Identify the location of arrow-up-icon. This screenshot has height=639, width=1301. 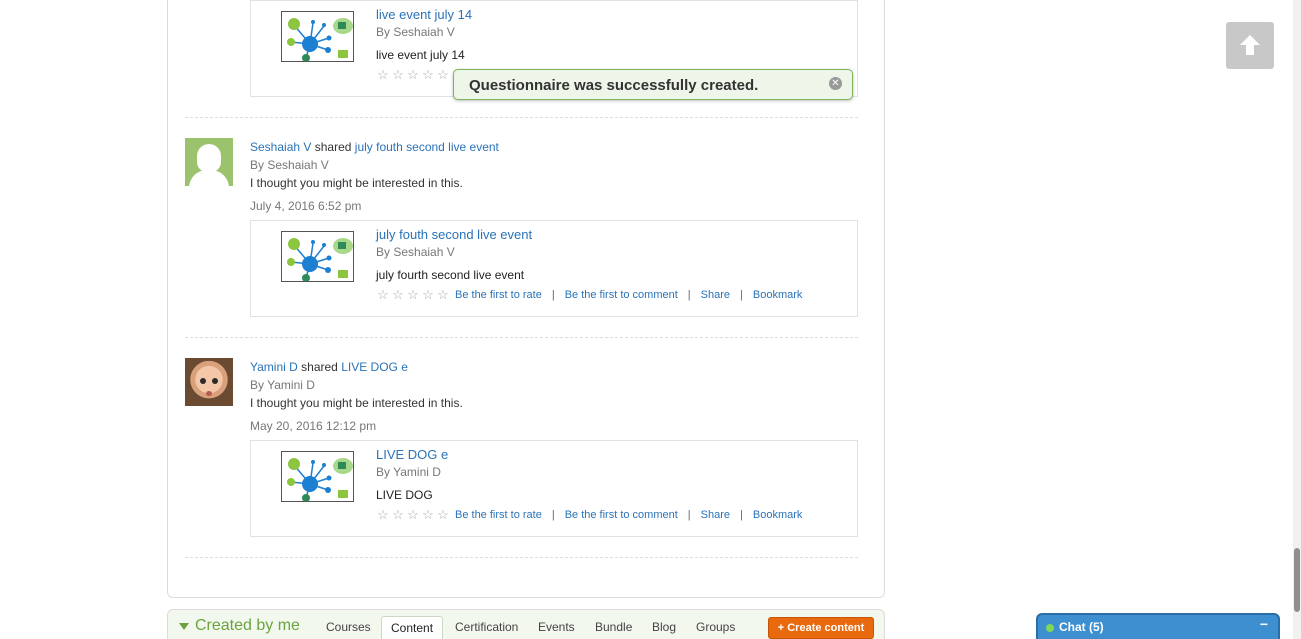
(1250, 45).